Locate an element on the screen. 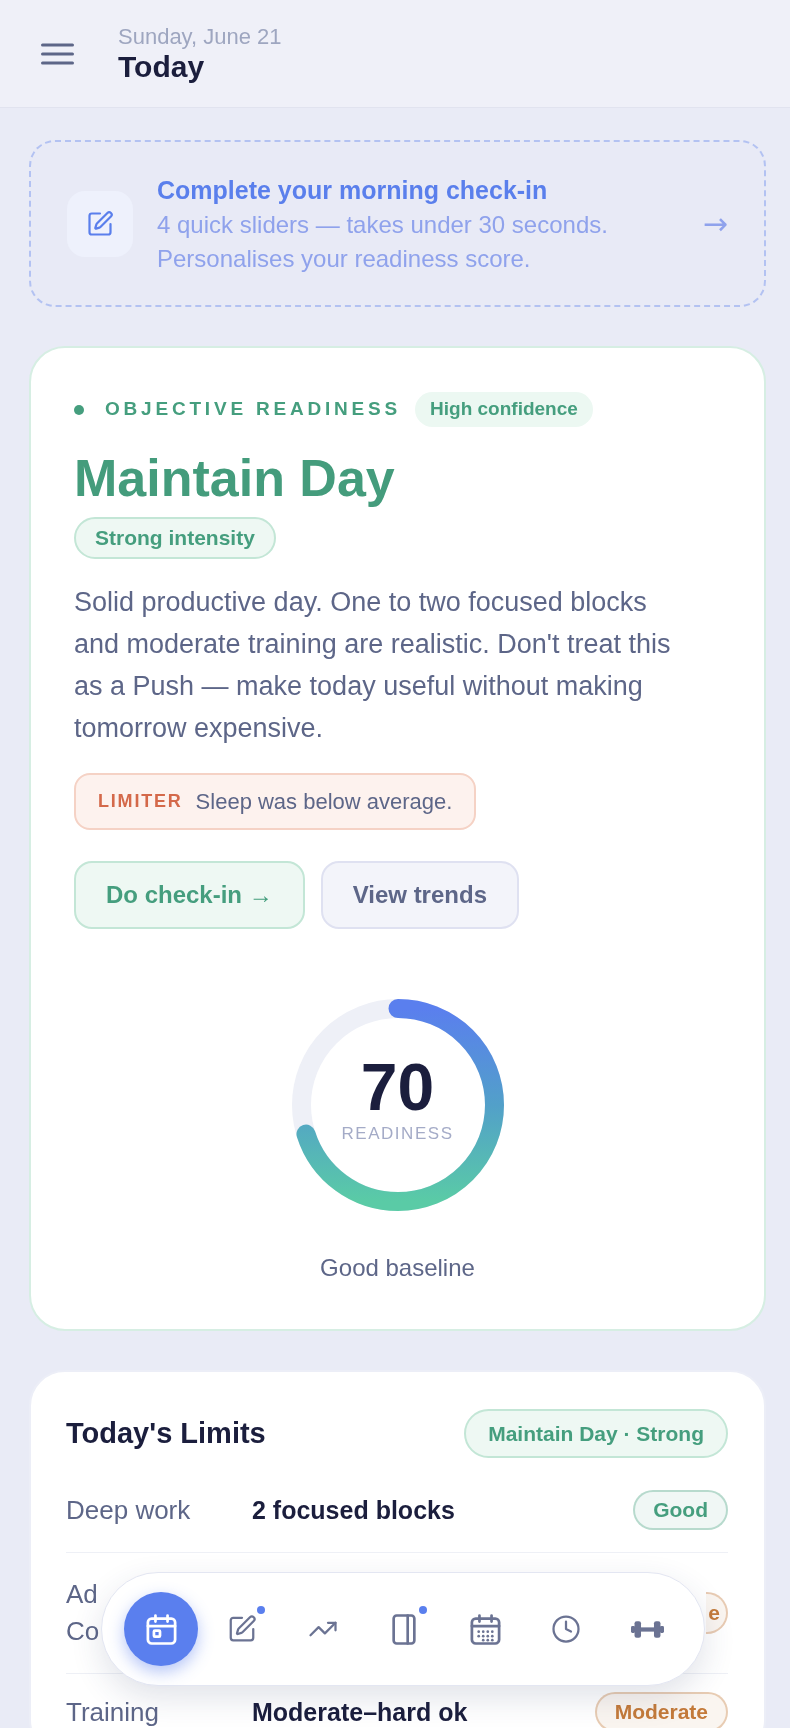 The height and width of the screenshot is (1728, 790). pencil-square-icon is located at coordinates (242, 1629).